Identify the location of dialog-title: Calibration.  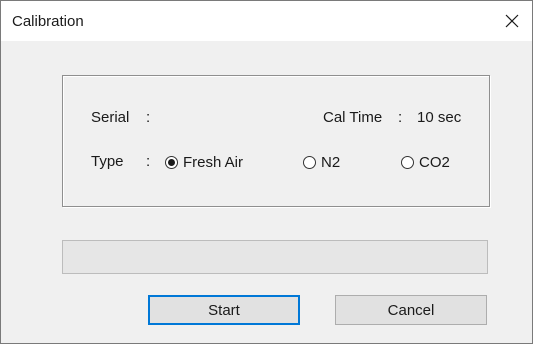
(48, 21).